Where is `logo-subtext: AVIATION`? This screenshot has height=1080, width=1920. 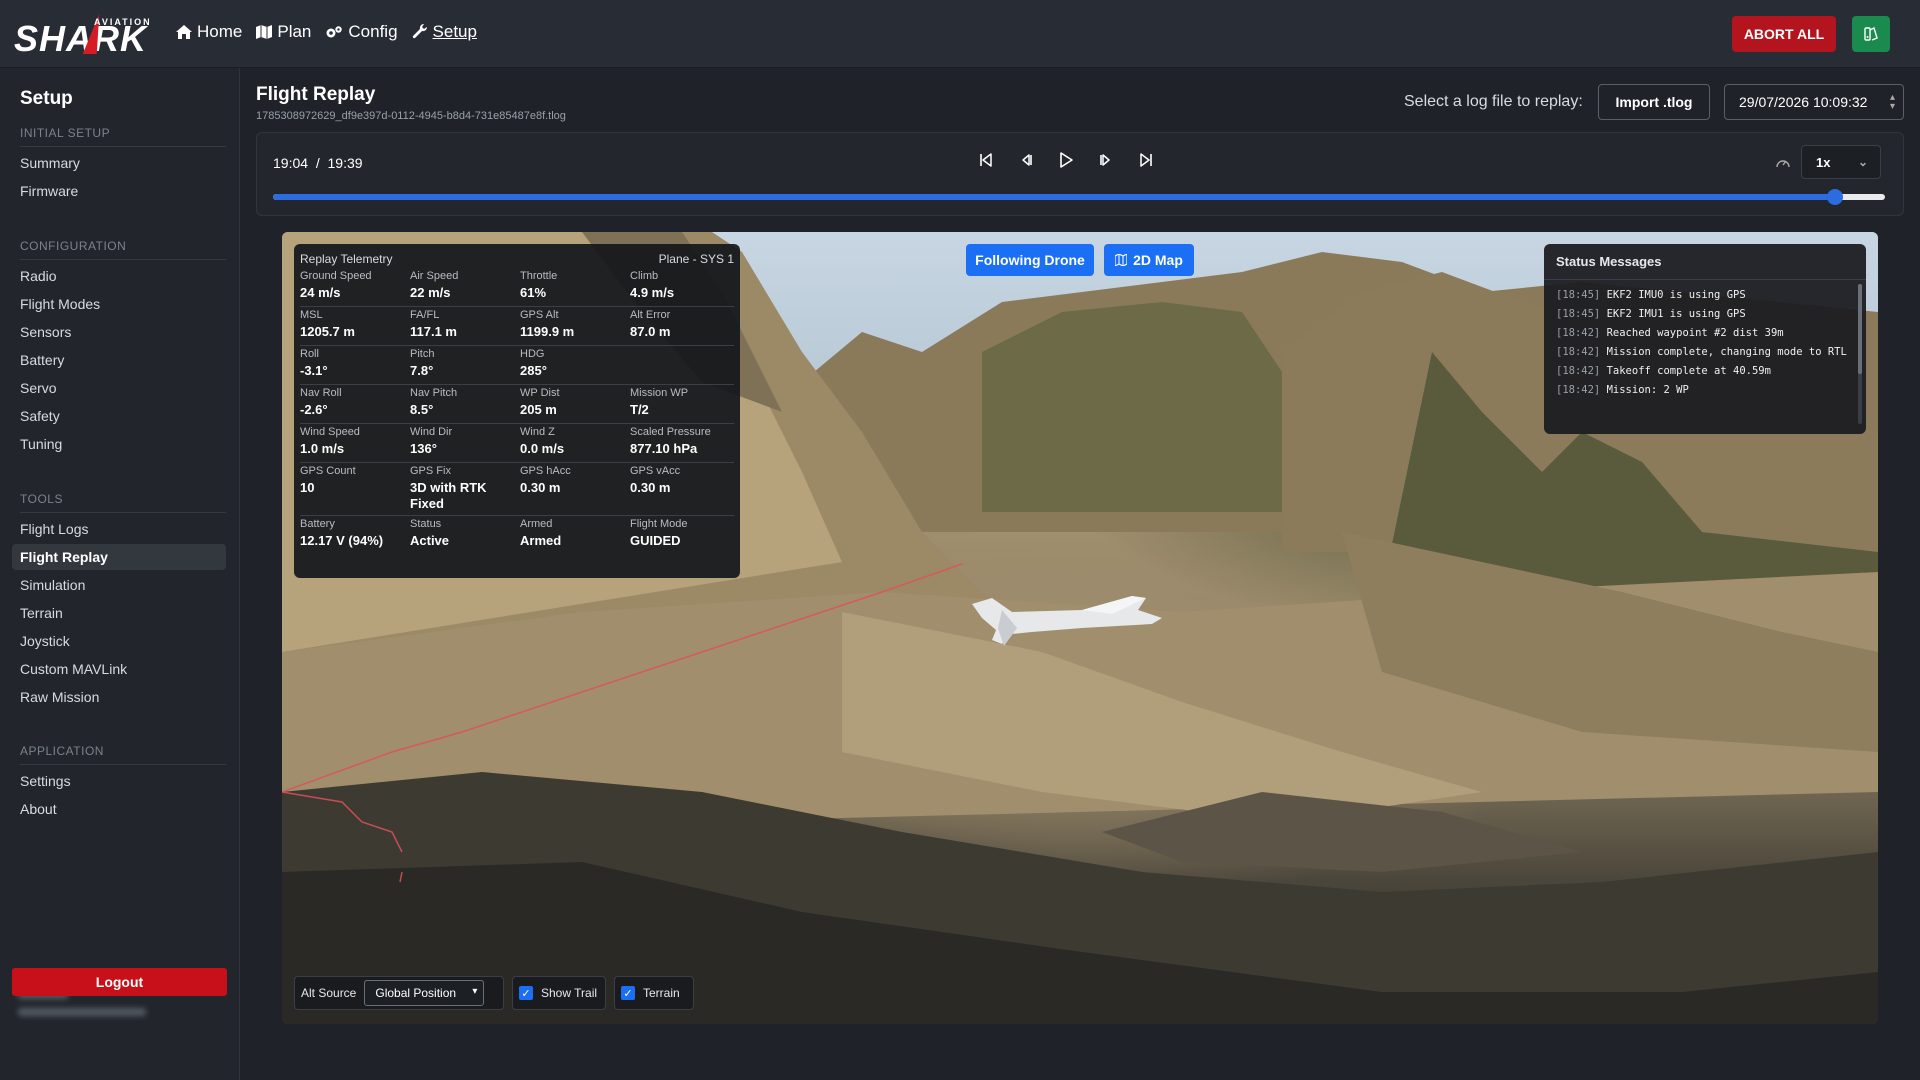
logo-subtext: AVIATION is located at coordinates (123, 22).